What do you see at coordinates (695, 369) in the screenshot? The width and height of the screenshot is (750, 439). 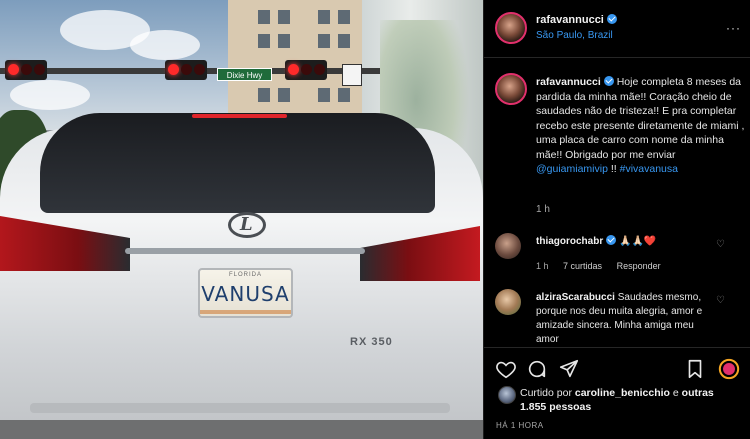 I see `save-bookmark-icon` at bounding box center [695, 369].